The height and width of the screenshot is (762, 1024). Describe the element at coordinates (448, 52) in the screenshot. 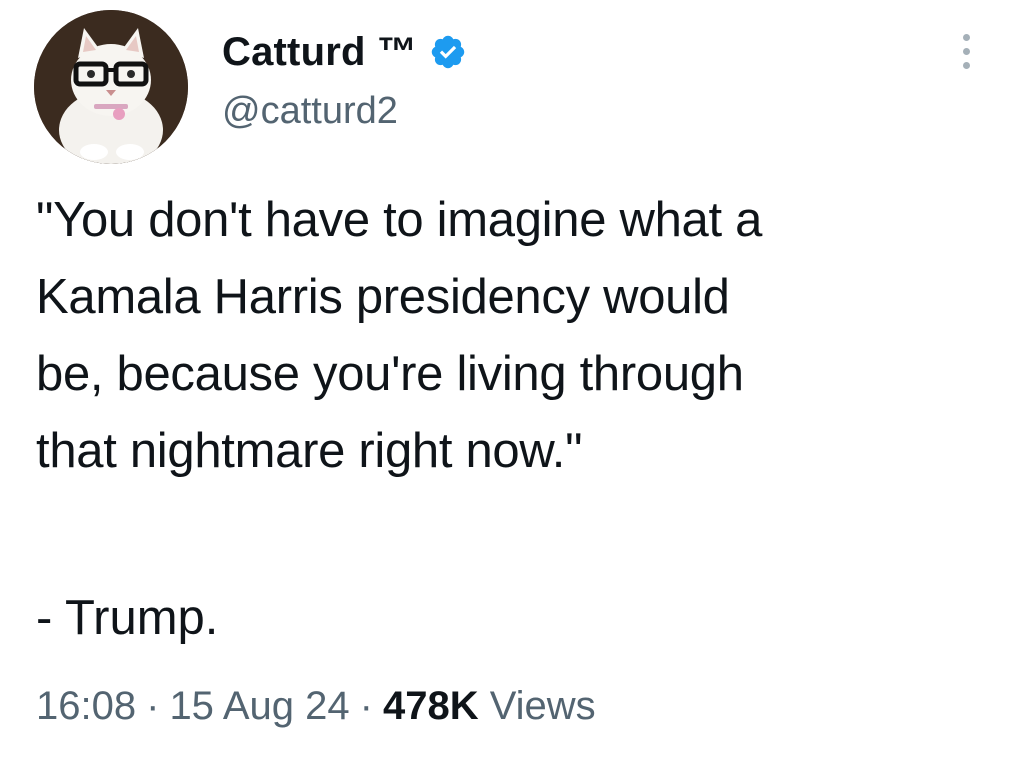

I see `verified-badge-icon` at that location.